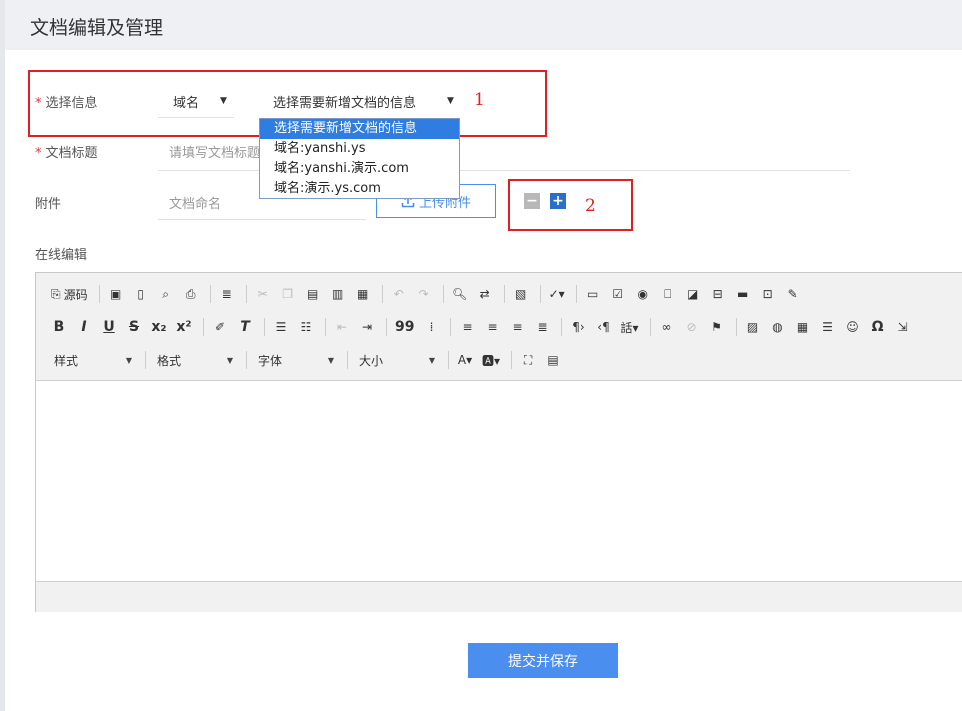 Image resolution: width=962 pixels, height=711 pixels. Describe the element at coordinates (56, 293) in the screenshot. I see `source-icon: ⎘` at that location.